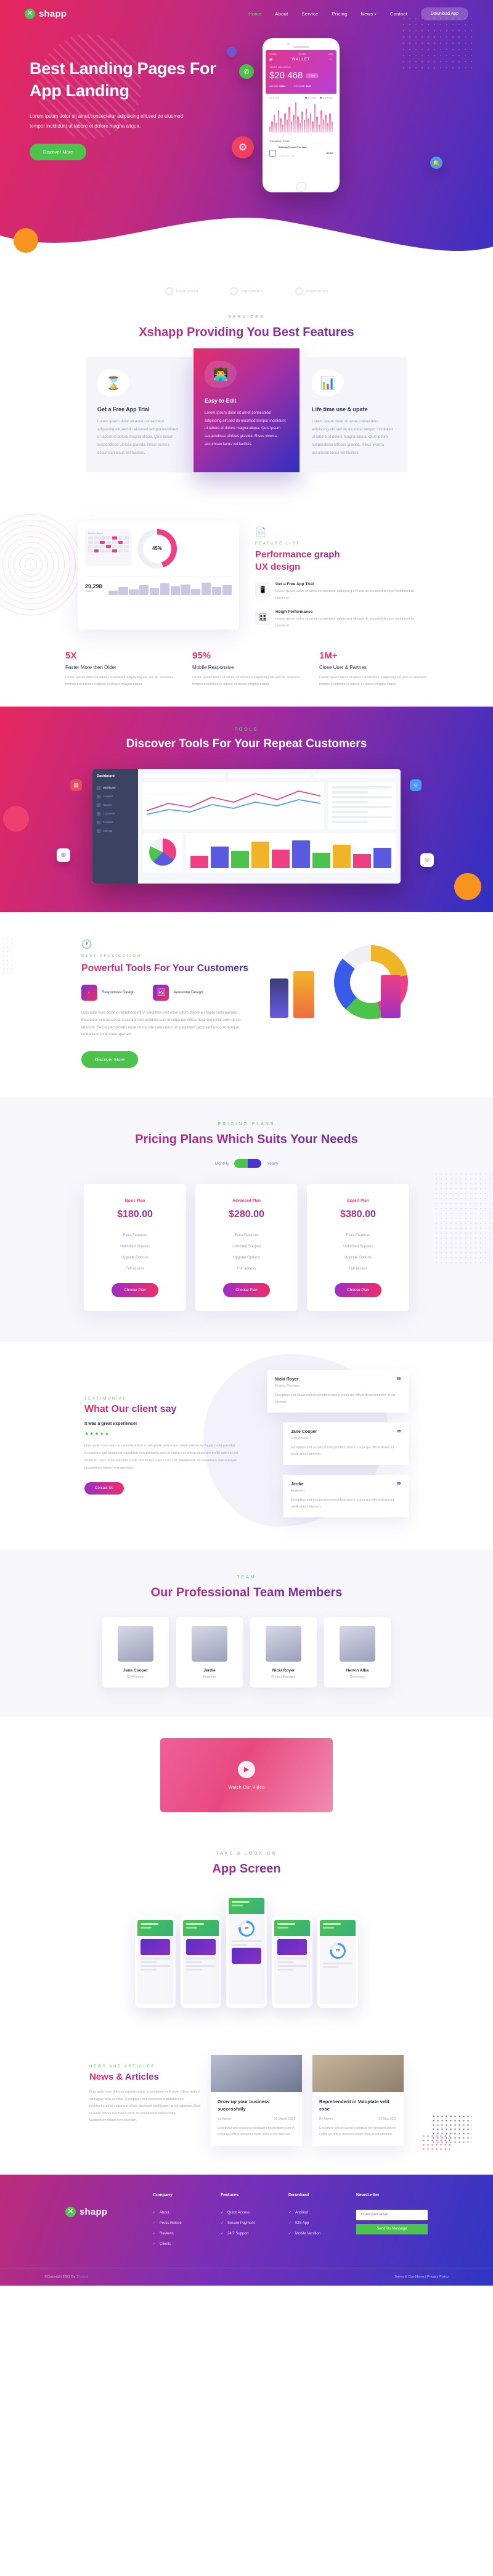  I want to click on dashboard-nav-item: Reports, so click(115, 805).